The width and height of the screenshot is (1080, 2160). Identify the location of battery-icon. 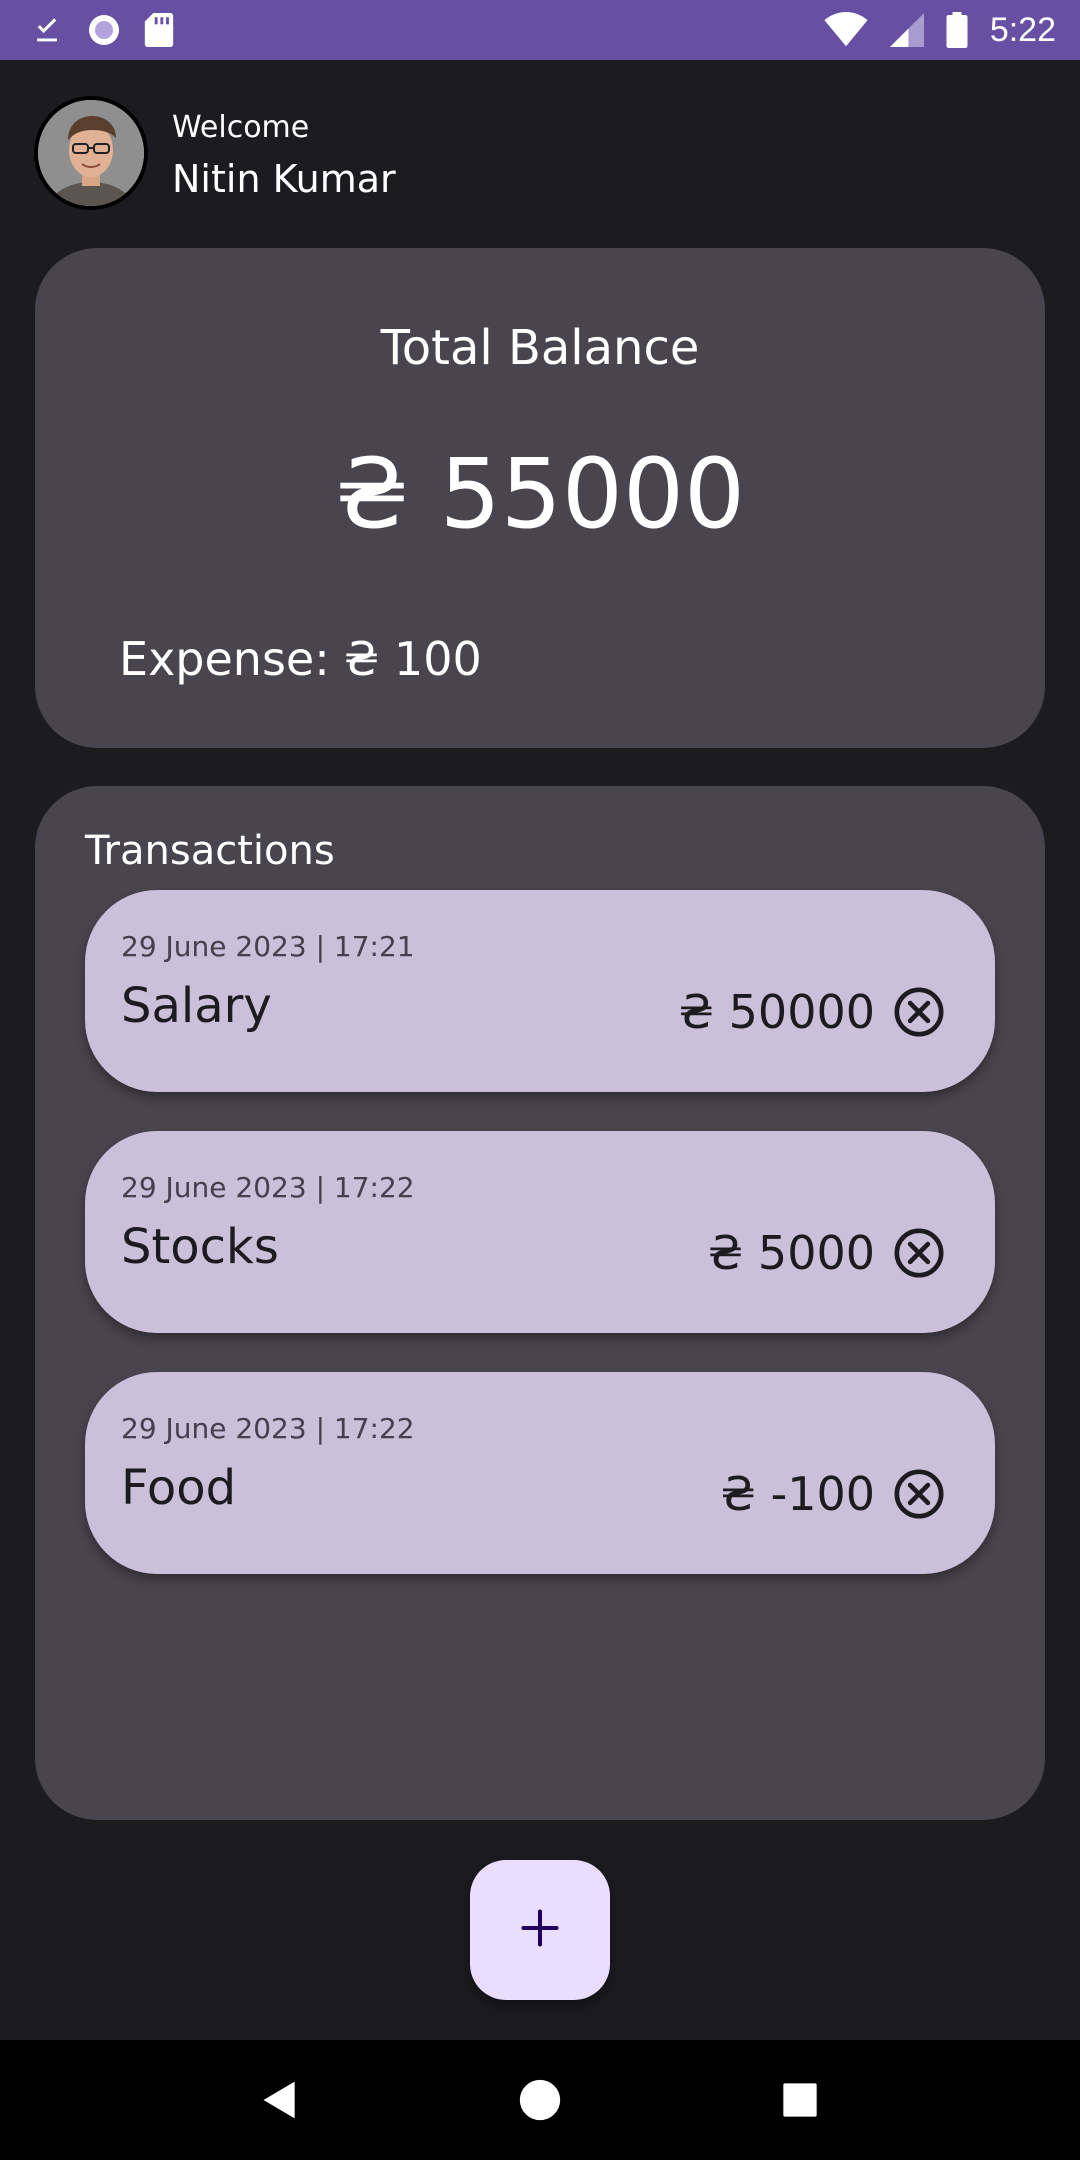
(957, 30).